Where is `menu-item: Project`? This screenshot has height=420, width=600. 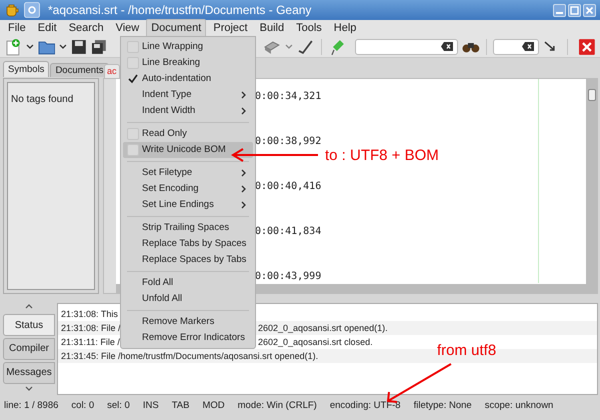 menu-item: Project is located at coordinates (230, 28).